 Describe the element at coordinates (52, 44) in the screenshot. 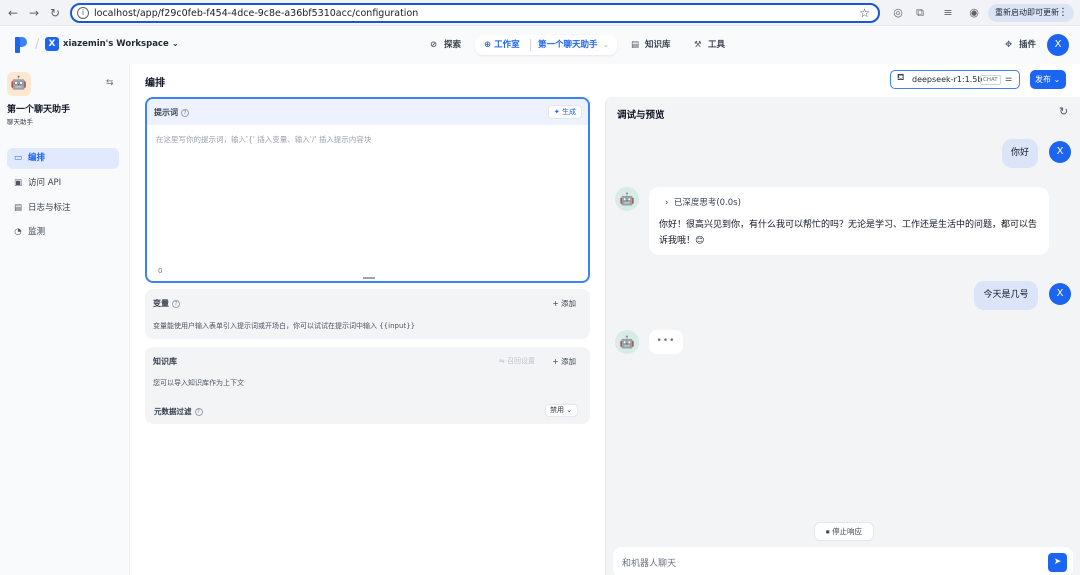

I see `workspace-avatar: X` at that location.